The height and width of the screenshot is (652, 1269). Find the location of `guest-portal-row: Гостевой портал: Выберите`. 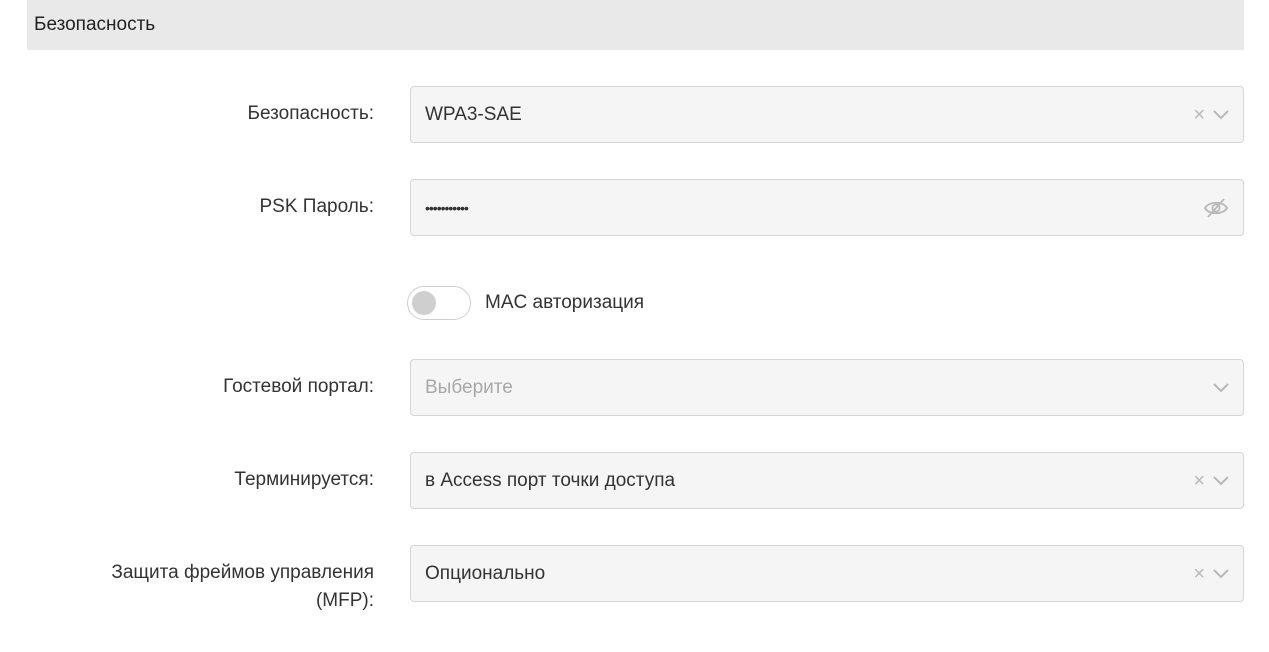

guest-portal-row: Гостевой портал: Выберите is located at coordinates (634, 387).